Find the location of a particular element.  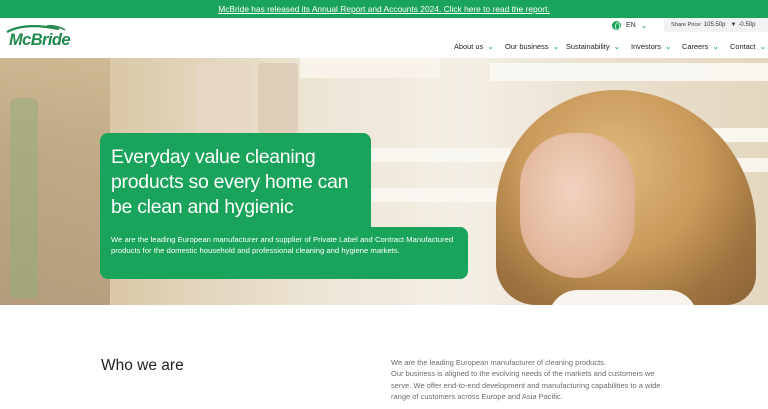

nav-label: About us is located at coordinates (469, 46).